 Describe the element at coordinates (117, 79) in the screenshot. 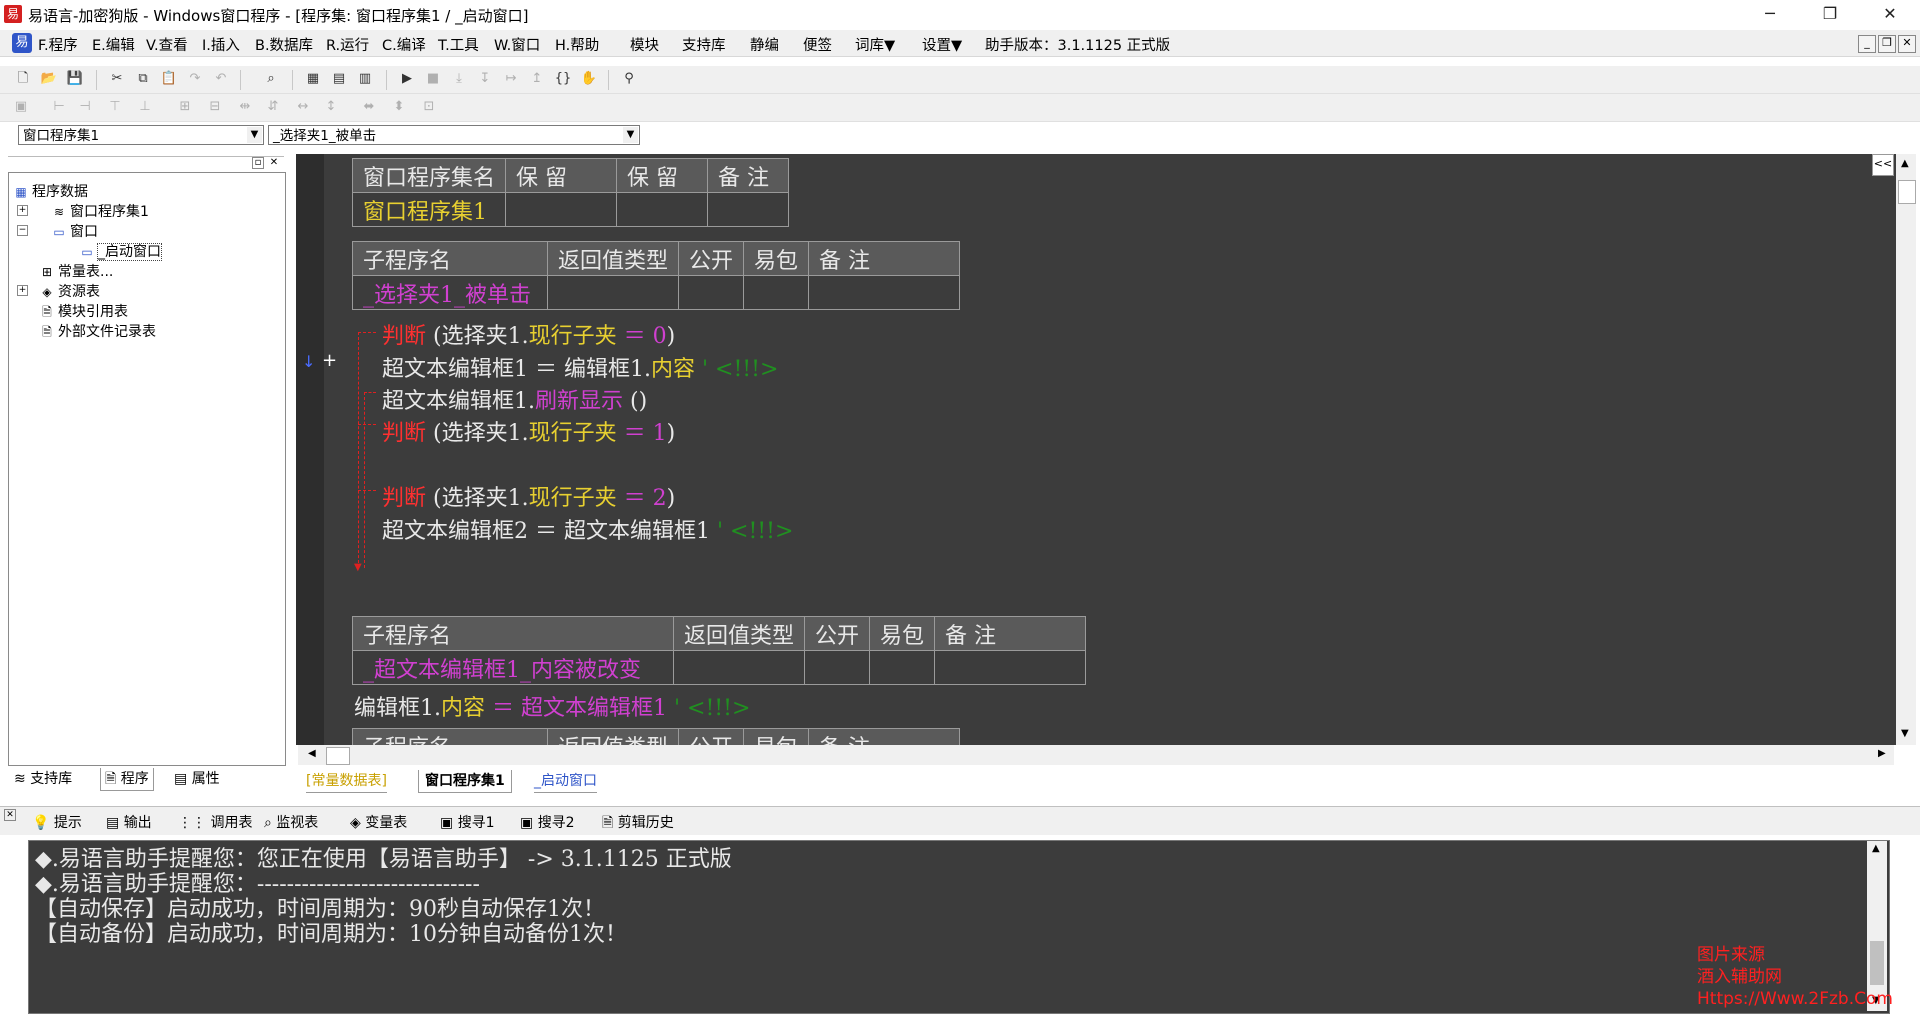

I see `cut-icon: ✂` at that location.